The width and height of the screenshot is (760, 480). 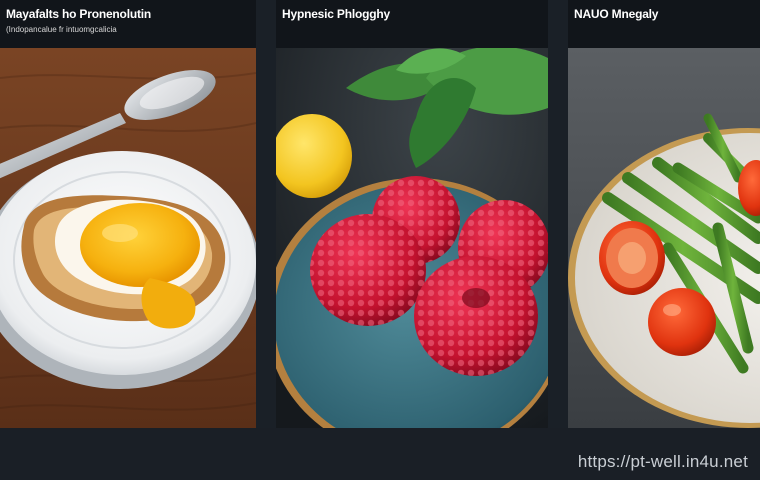 What do you see at coordinates (558, 240) in the screenshot?
I see `gutter-right` at bounding box center [558, 240].